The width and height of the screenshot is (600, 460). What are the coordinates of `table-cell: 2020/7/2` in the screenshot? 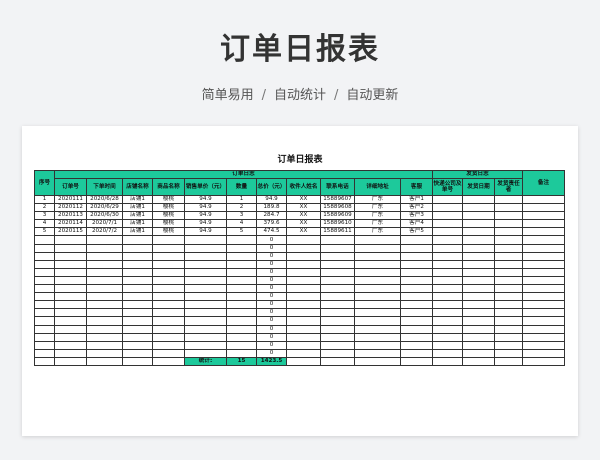 It's located at (104, 232).